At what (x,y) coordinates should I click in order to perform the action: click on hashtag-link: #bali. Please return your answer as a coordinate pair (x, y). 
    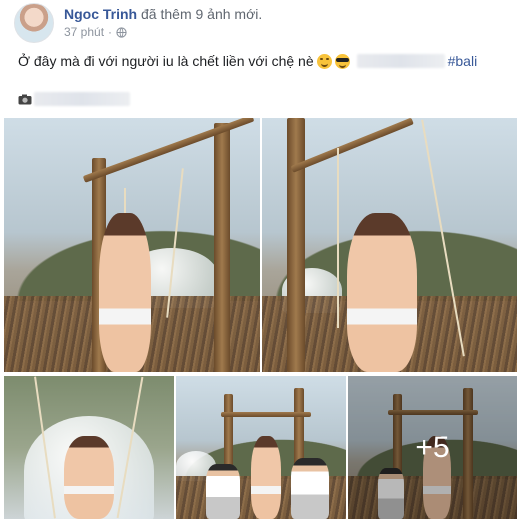
    Looking at the image, I should click on (463, 61).